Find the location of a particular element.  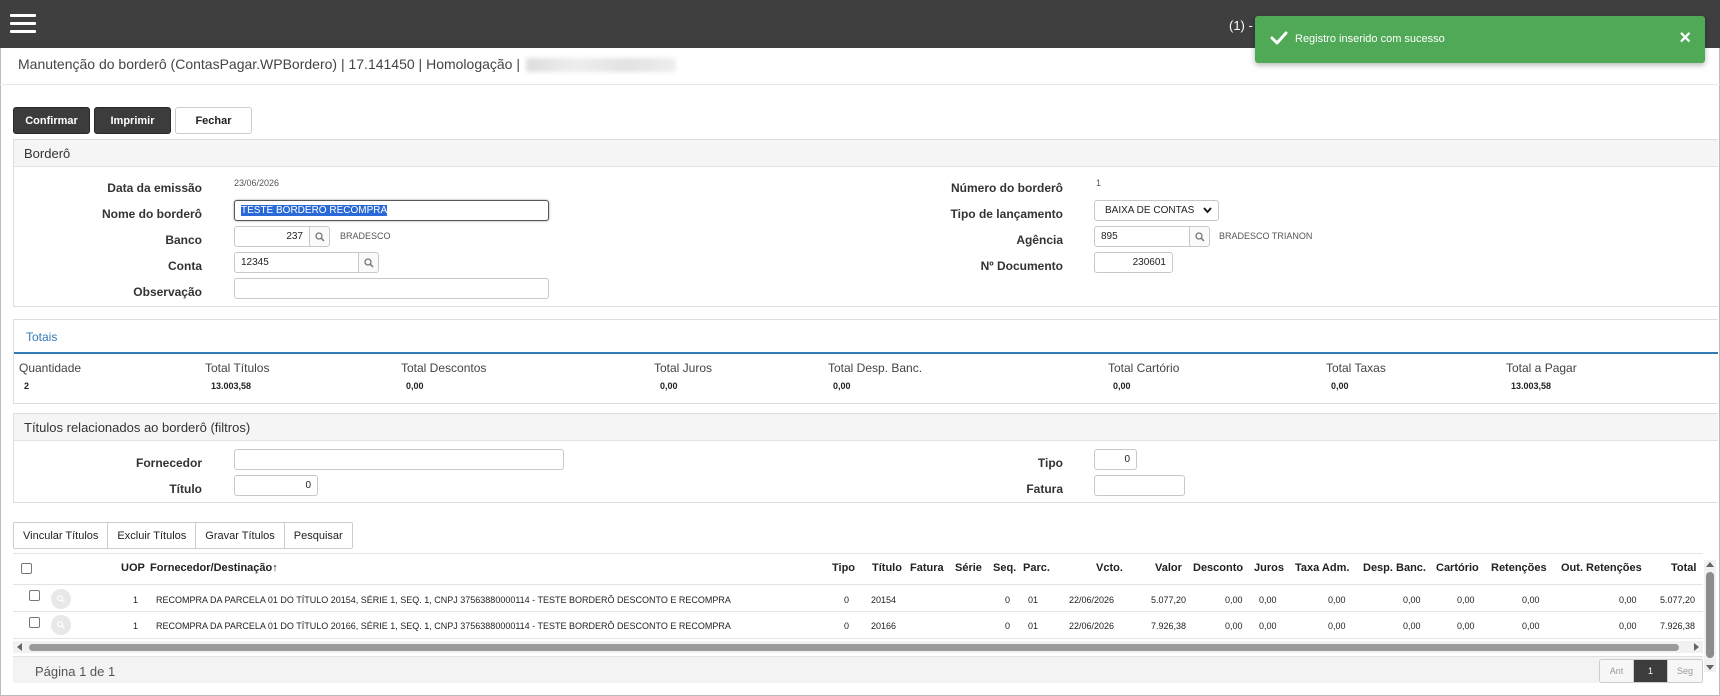

column-header-retencoes: Retenções is located at coordinates (1519, 568).